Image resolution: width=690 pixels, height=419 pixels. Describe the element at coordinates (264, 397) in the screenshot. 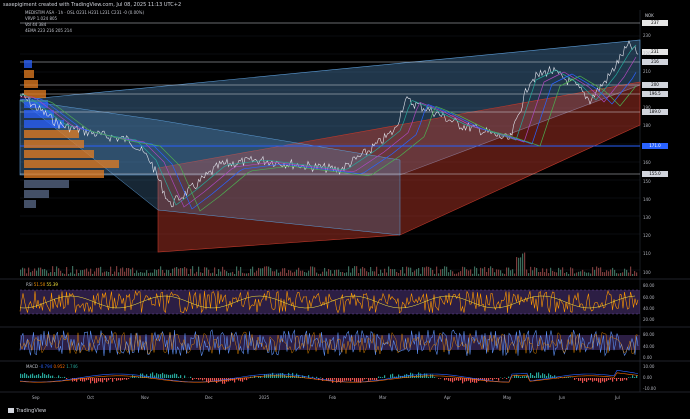

I see `x-ticks-label: 2025` at that location.